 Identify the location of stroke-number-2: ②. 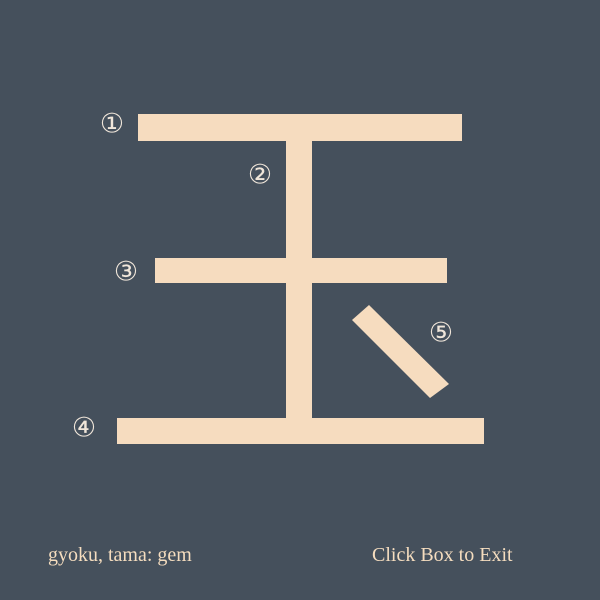
(260, 175).